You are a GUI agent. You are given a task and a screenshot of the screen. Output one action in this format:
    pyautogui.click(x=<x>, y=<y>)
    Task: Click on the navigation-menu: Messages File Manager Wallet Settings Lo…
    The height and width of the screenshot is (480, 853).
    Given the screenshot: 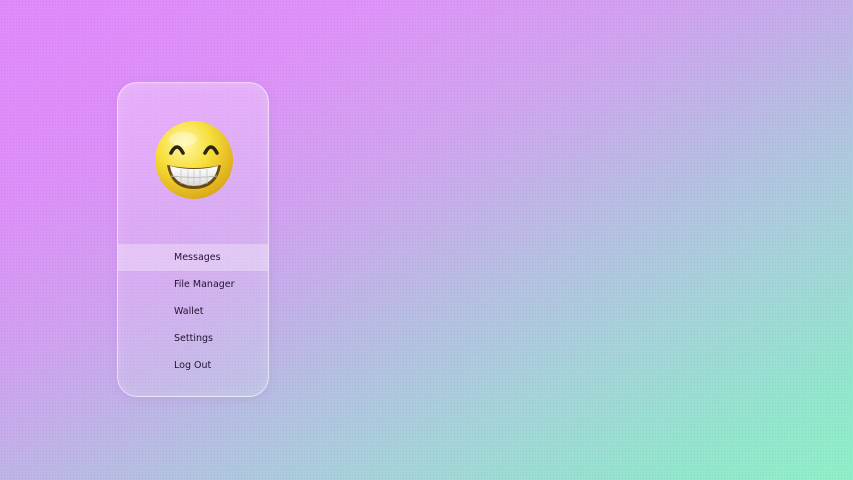 What is the action you would take?
    pyautogui.click(x=193, y=311)
    